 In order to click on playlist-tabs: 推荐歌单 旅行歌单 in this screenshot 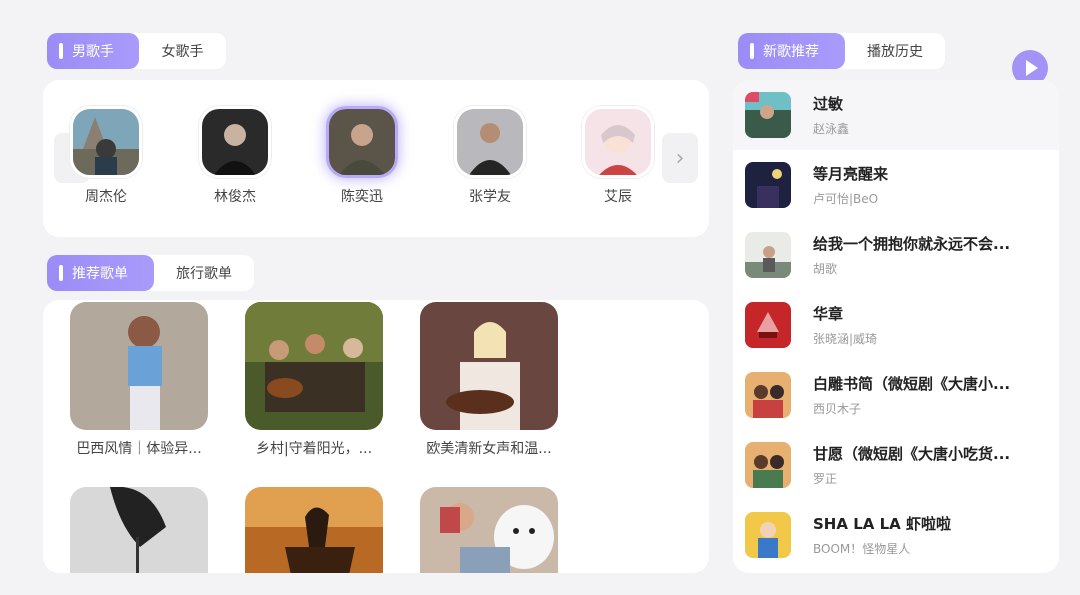, I will do `click(150, 273)`.